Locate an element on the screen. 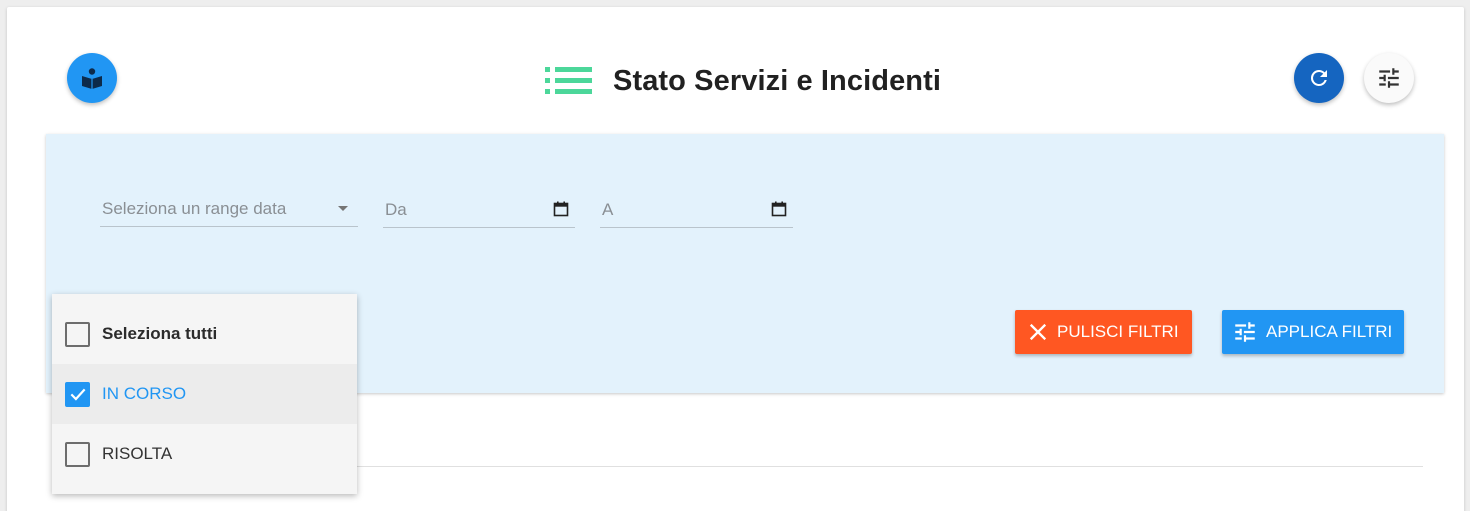 This screenshot has width=1470, height=511. filter-settings-button is located at coordinates (1389, 78).